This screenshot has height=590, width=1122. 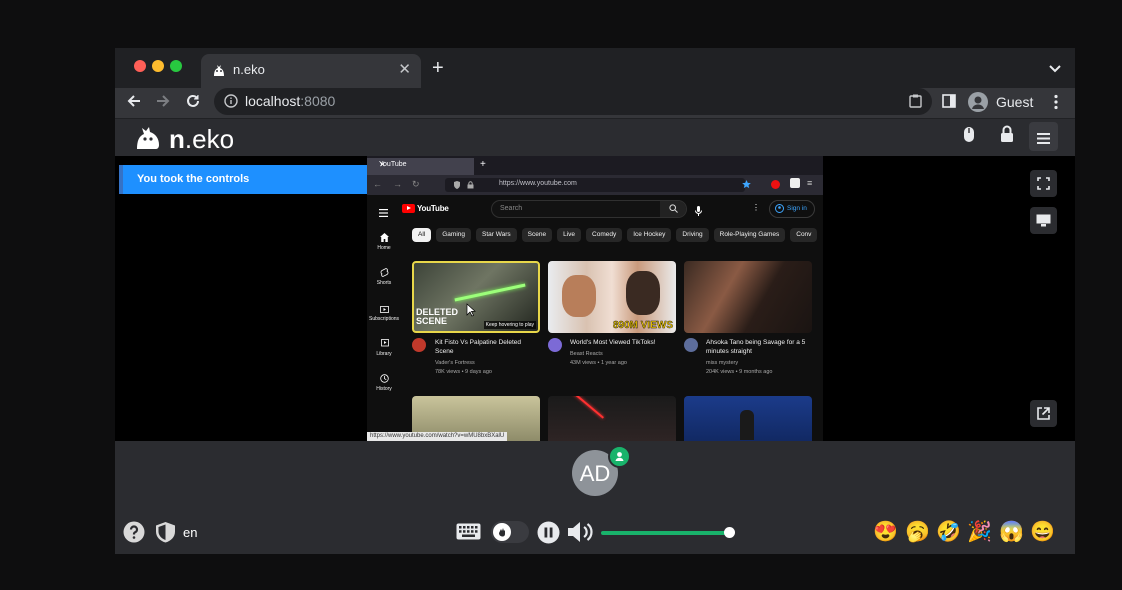 What do you see at coordinates (537, 235) in the screenshot?
I see `chip-scene: Scene` at bounding box center [537, 235].